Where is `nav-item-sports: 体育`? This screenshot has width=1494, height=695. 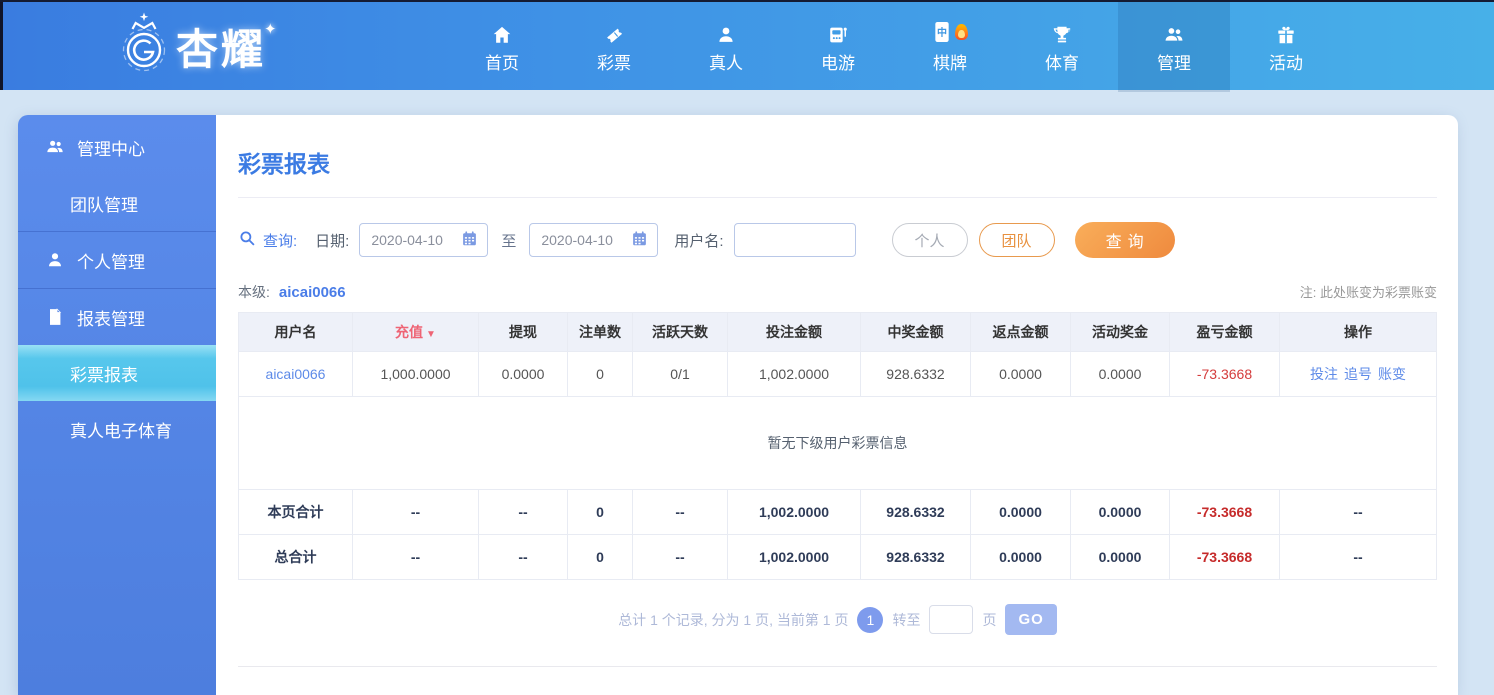
nav-item-sports: 体育 is located at coordinates (1062, 47).